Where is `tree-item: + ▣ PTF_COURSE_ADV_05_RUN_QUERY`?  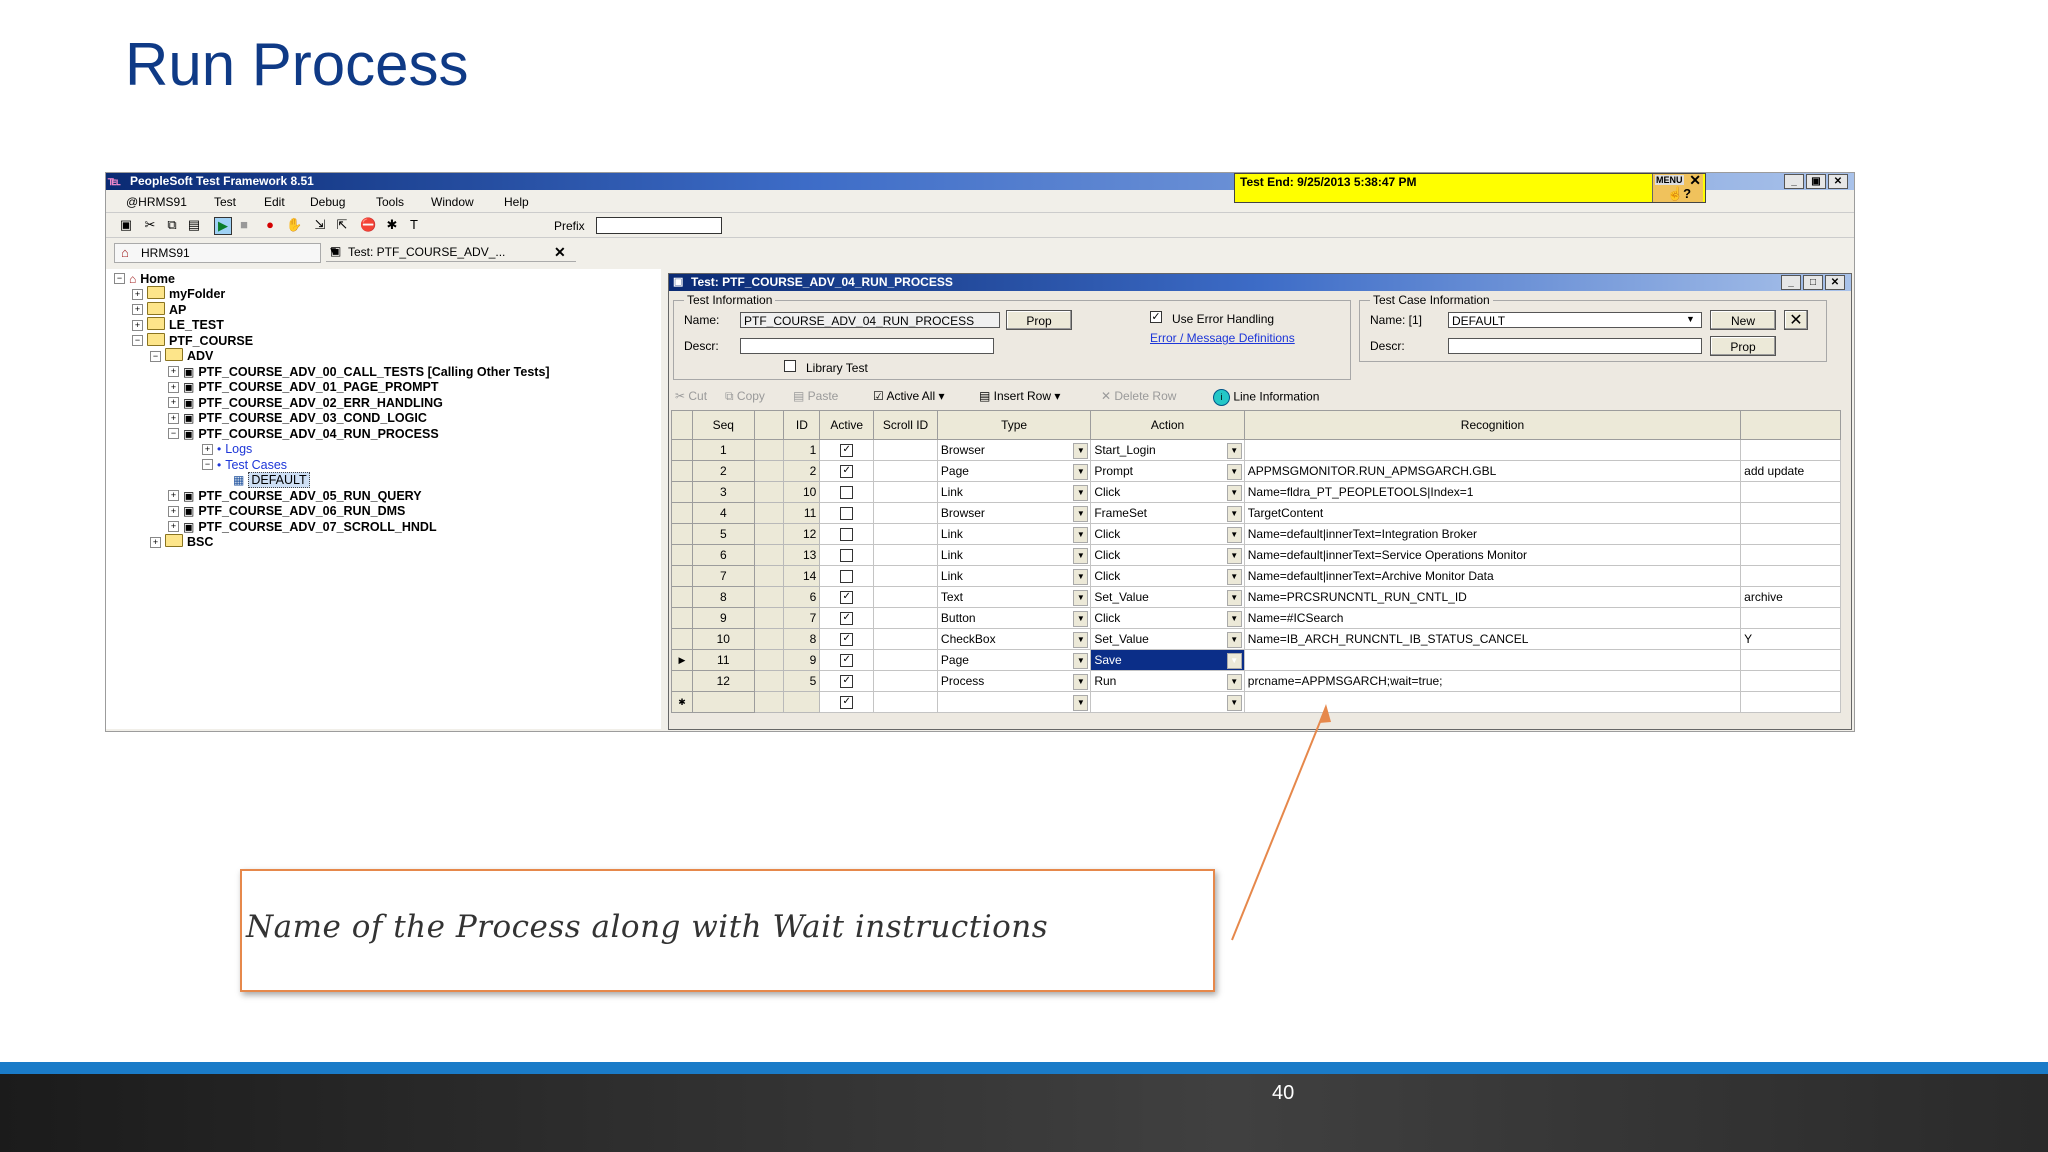 tree-item: + ▣ PTF_COURSE_ADV_05_RUN_QUERY is located at coordinates (295, 495).